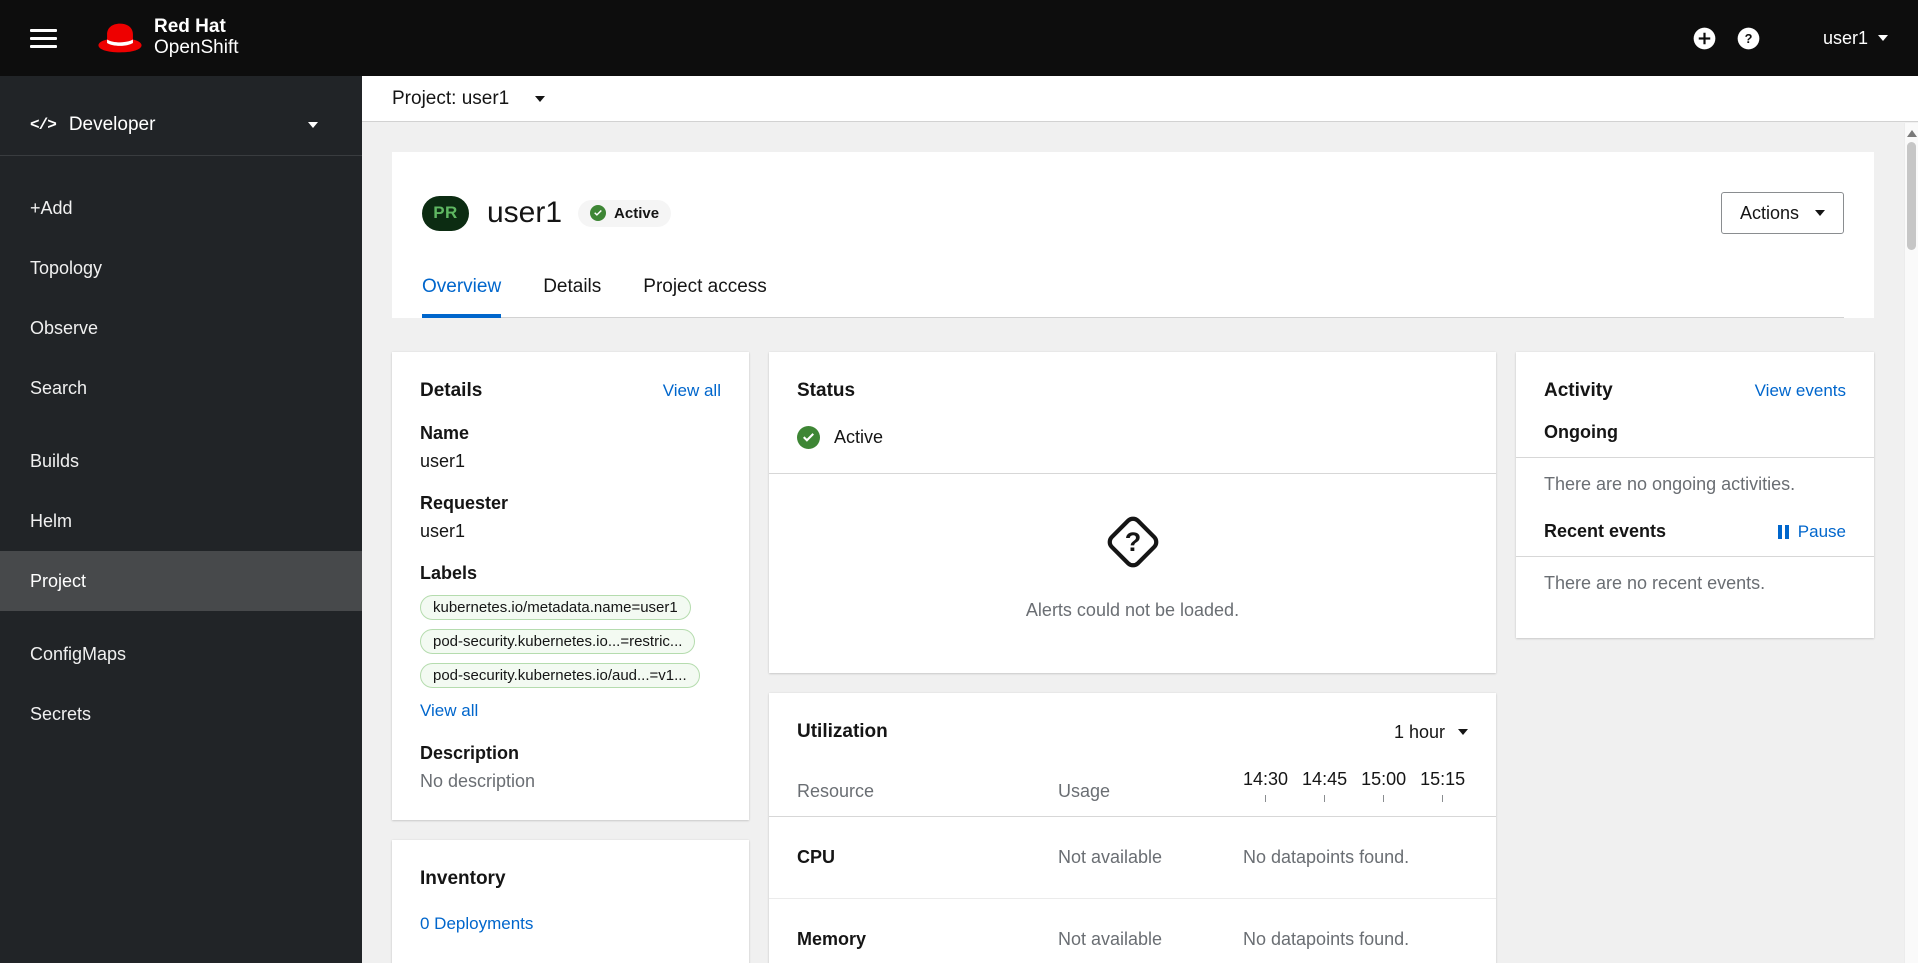 The width and height of the screenshot is (1918, 963). I want to click on project-bar: Project: user1, so click(1140, 99).